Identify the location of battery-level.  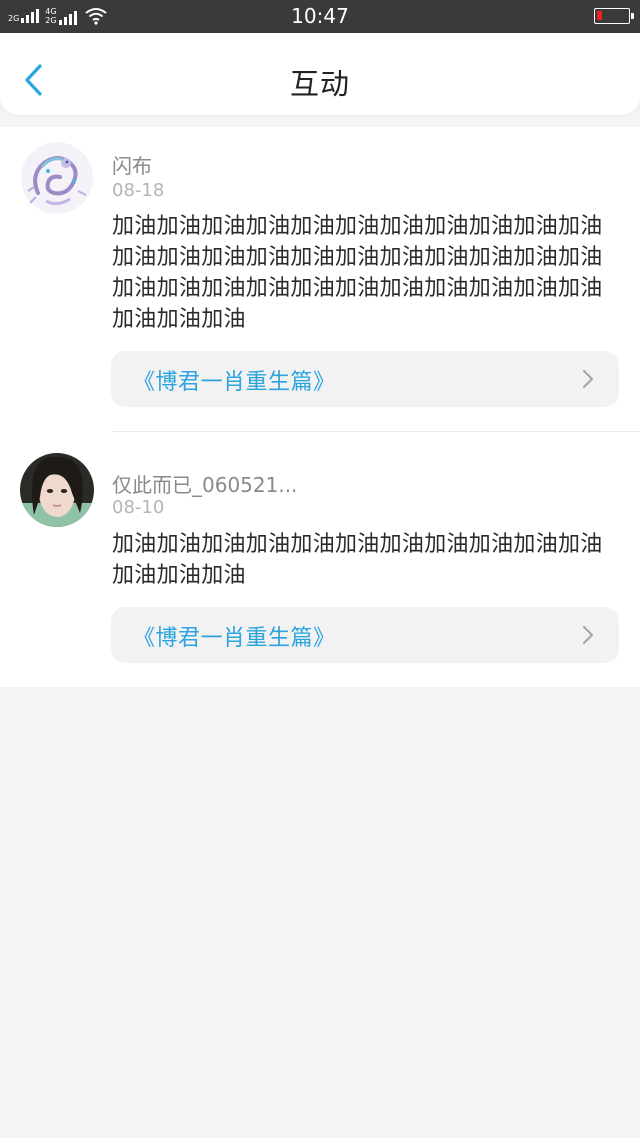
(599, 15).